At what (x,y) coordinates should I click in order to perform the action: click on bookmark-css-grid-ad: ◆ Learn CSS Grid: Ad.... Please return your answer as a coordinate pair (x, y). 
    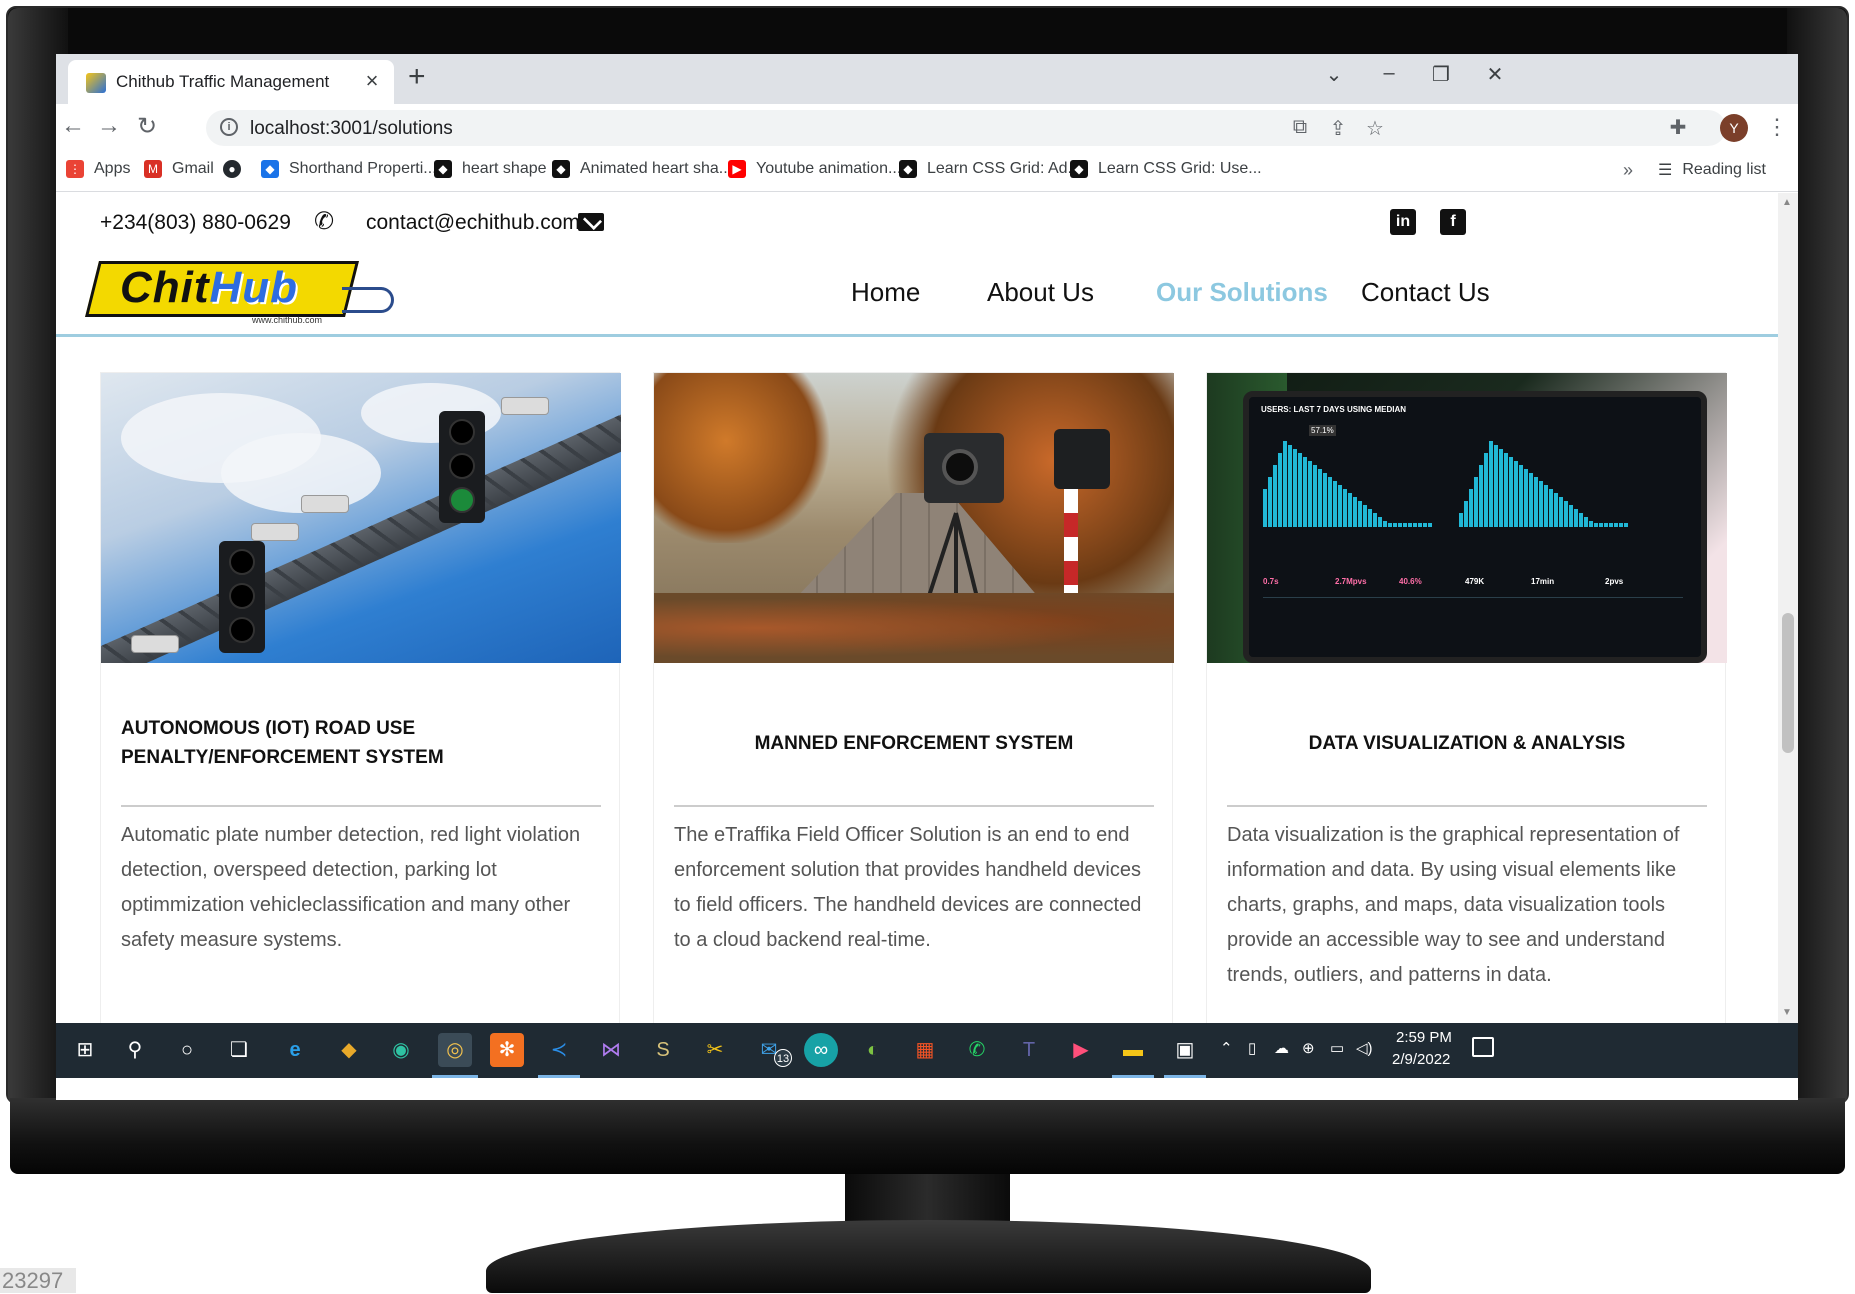
    Looking at the image, I should click on (990, 169).